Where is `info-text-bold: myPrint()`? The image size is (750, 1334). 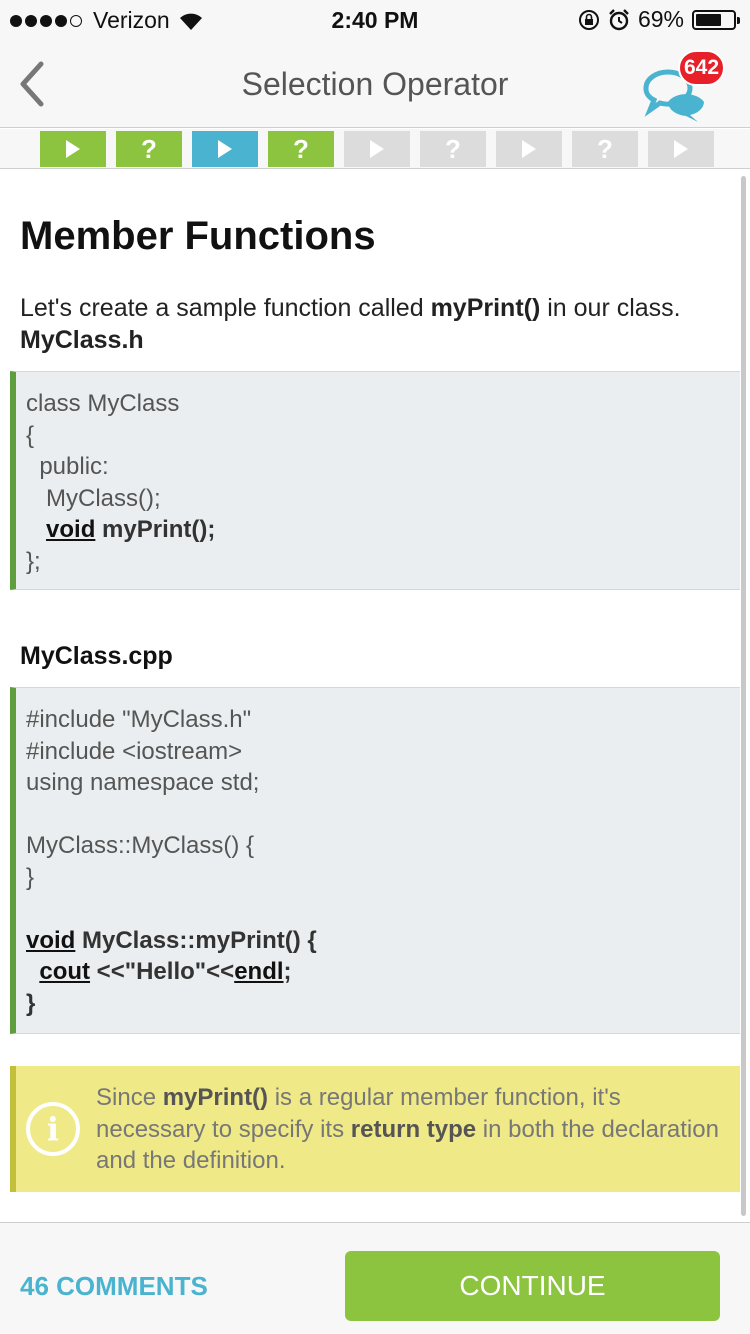 info-text-bold: myPrint() is located at coordinates (215, 1097).